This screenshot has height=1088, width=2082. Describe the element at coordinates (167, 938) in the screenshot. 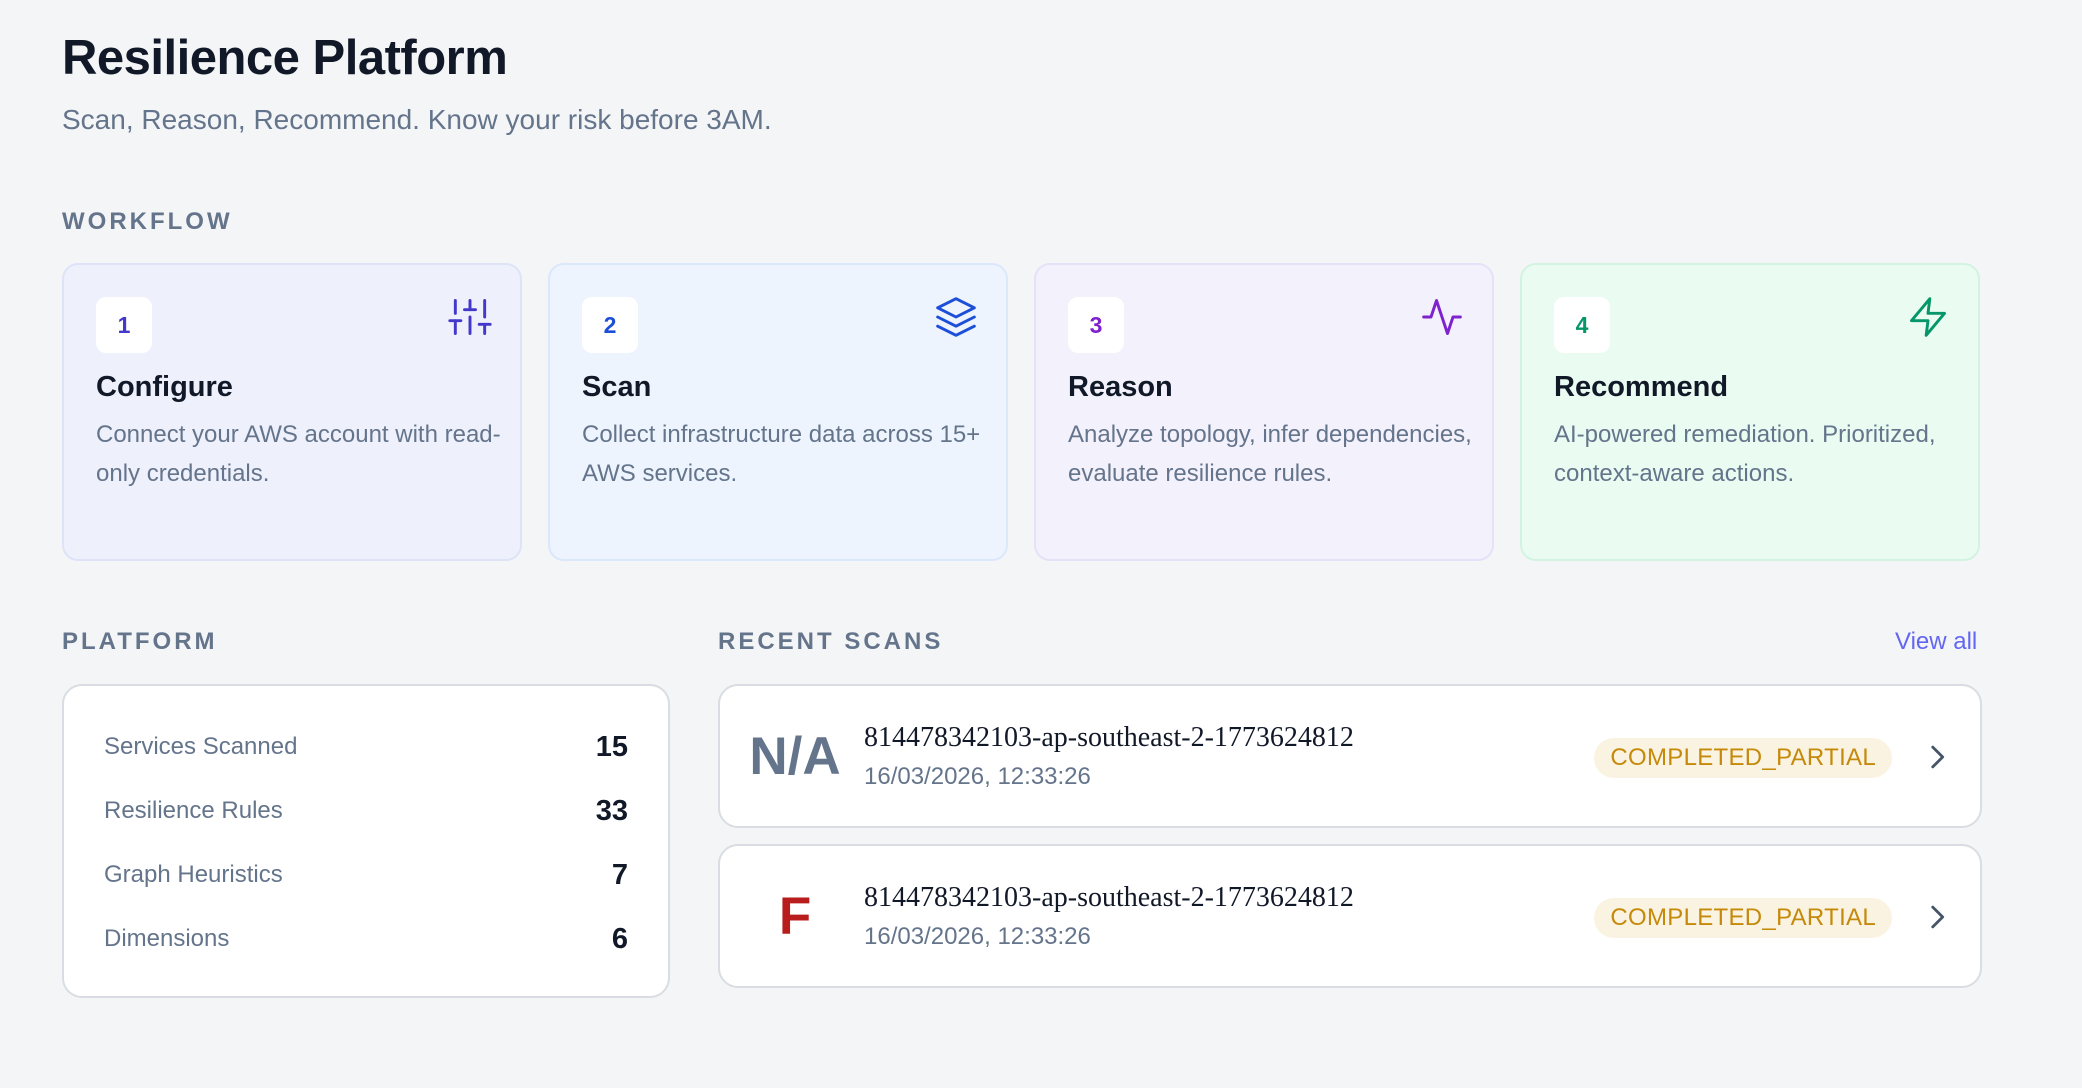

I see `stat-label: Dimensions` at that location.